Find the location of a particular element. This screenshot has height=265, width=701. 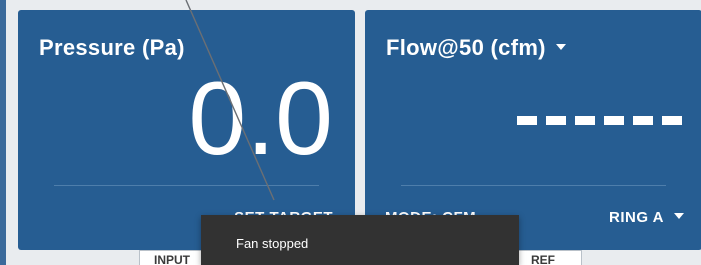

ring-selector: RING A is located at coordinates (646, 217).